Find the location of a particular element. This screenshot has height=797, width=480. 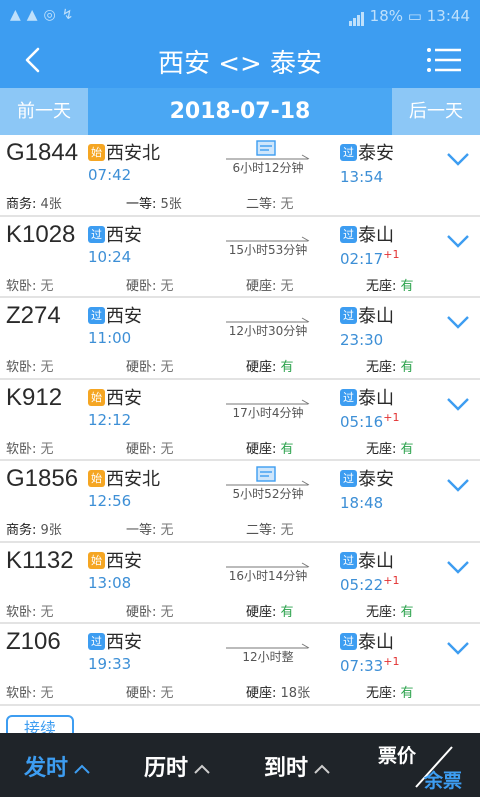

arrive-time: 13:54 is located at coordinates (361, 176).